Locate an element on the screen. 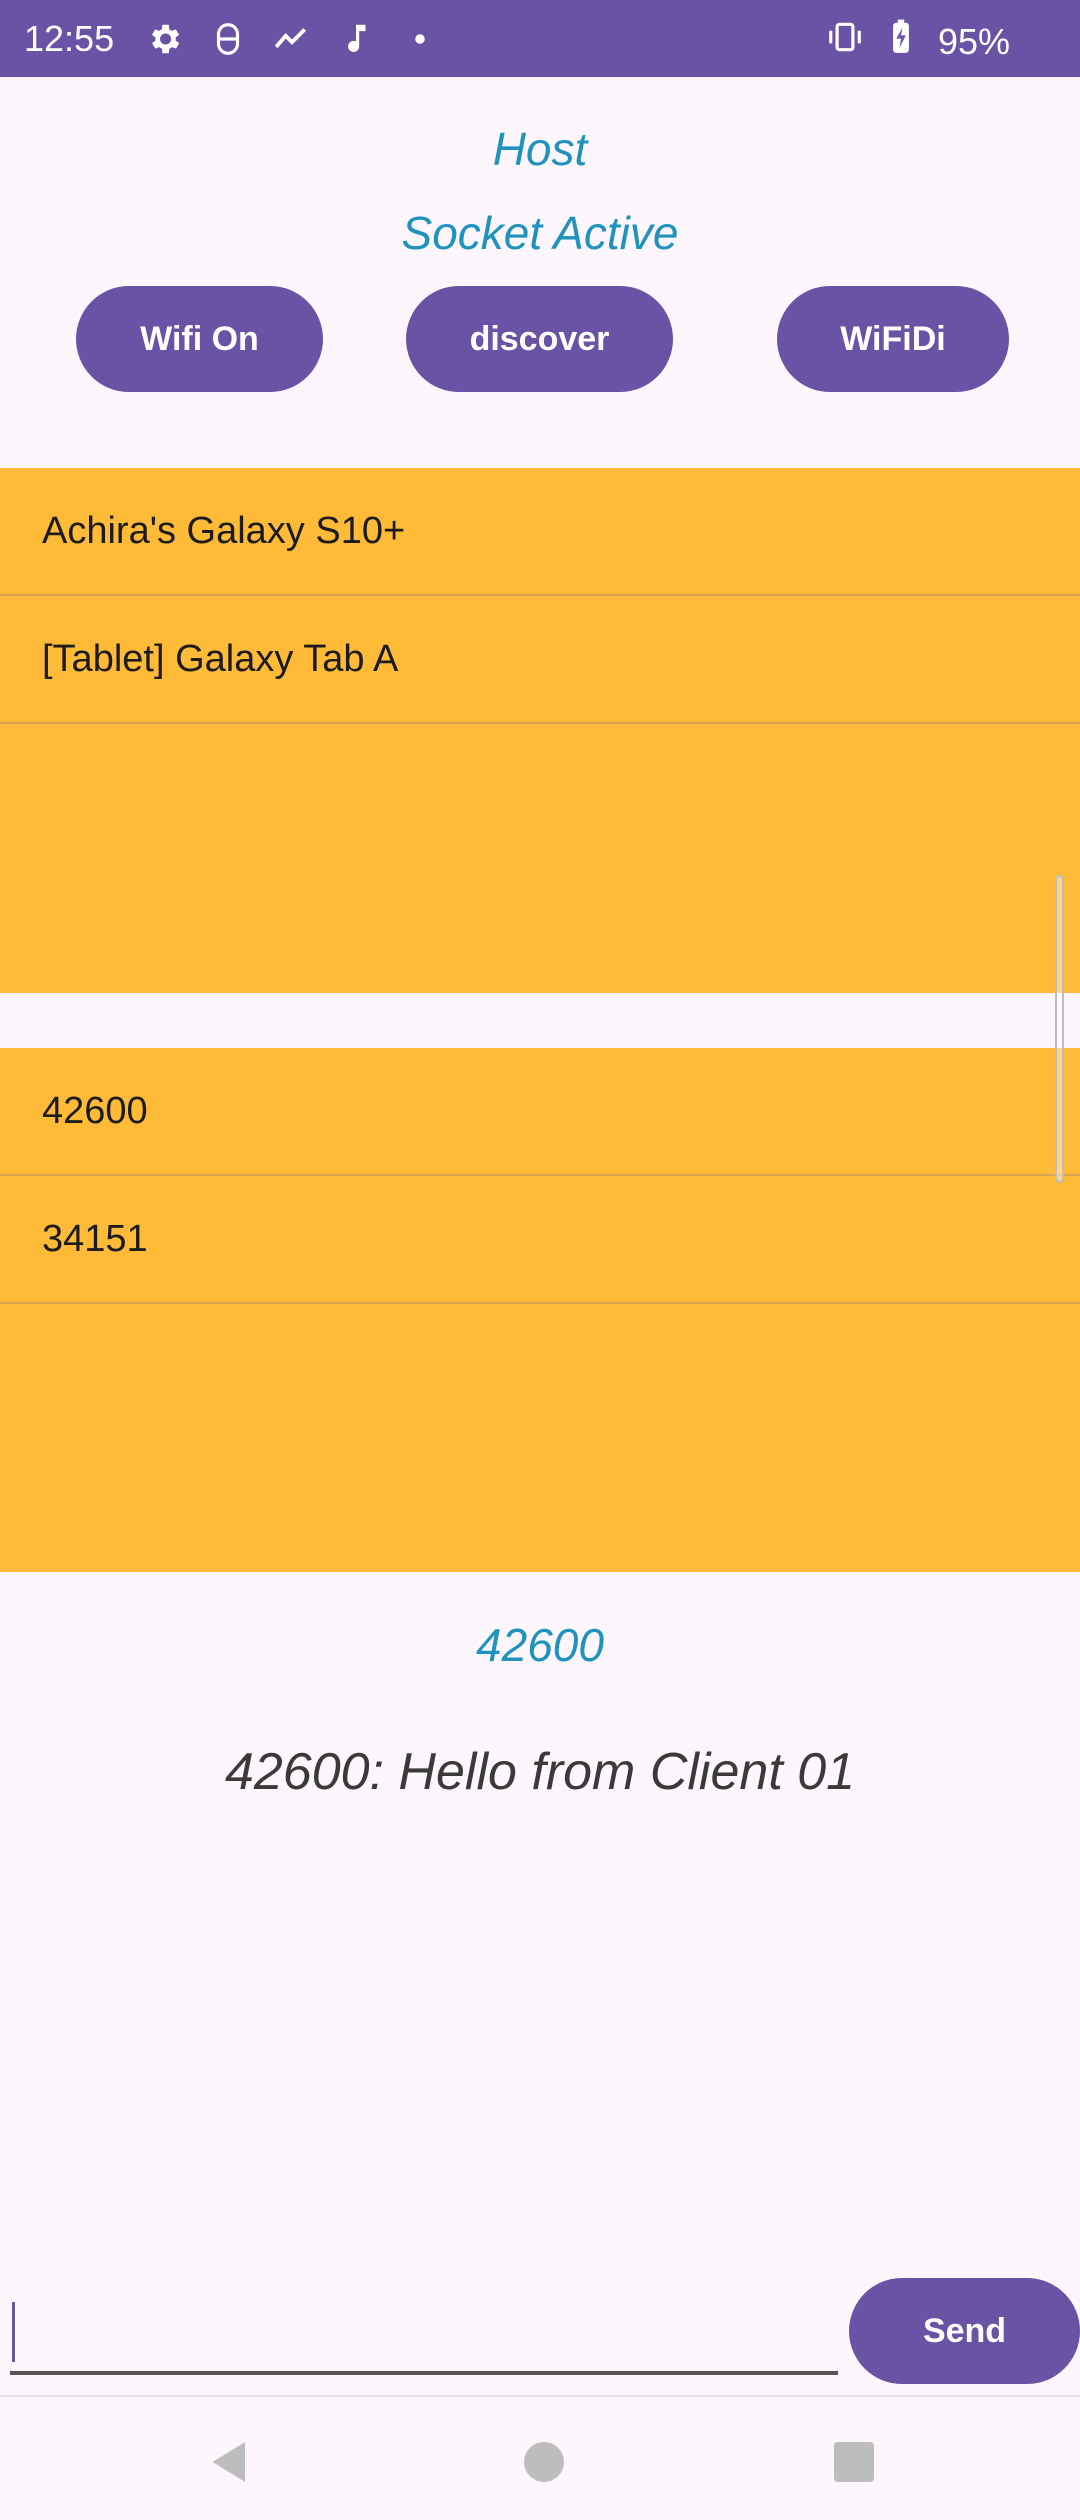 Image resolution: width=1080 pixels, height=2520 pixels. home-button is located at coordinates (544, 2462).